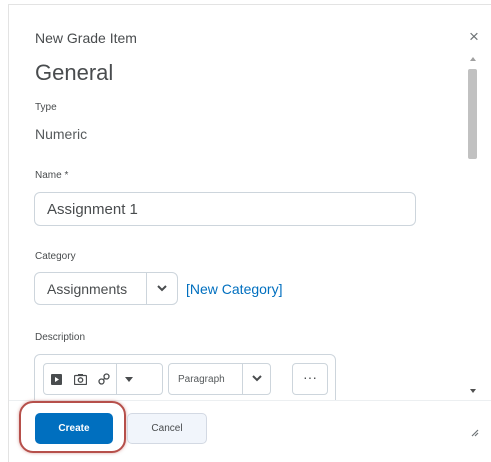  I want to click on paragraph-format-value: Paragraph, so click(201, 379).